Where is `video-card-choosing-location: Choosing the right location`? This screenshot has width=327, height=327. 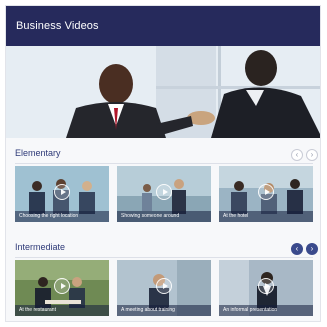
video-card-choosing-location: Choosing the right location is located at coordinates (62, 194).